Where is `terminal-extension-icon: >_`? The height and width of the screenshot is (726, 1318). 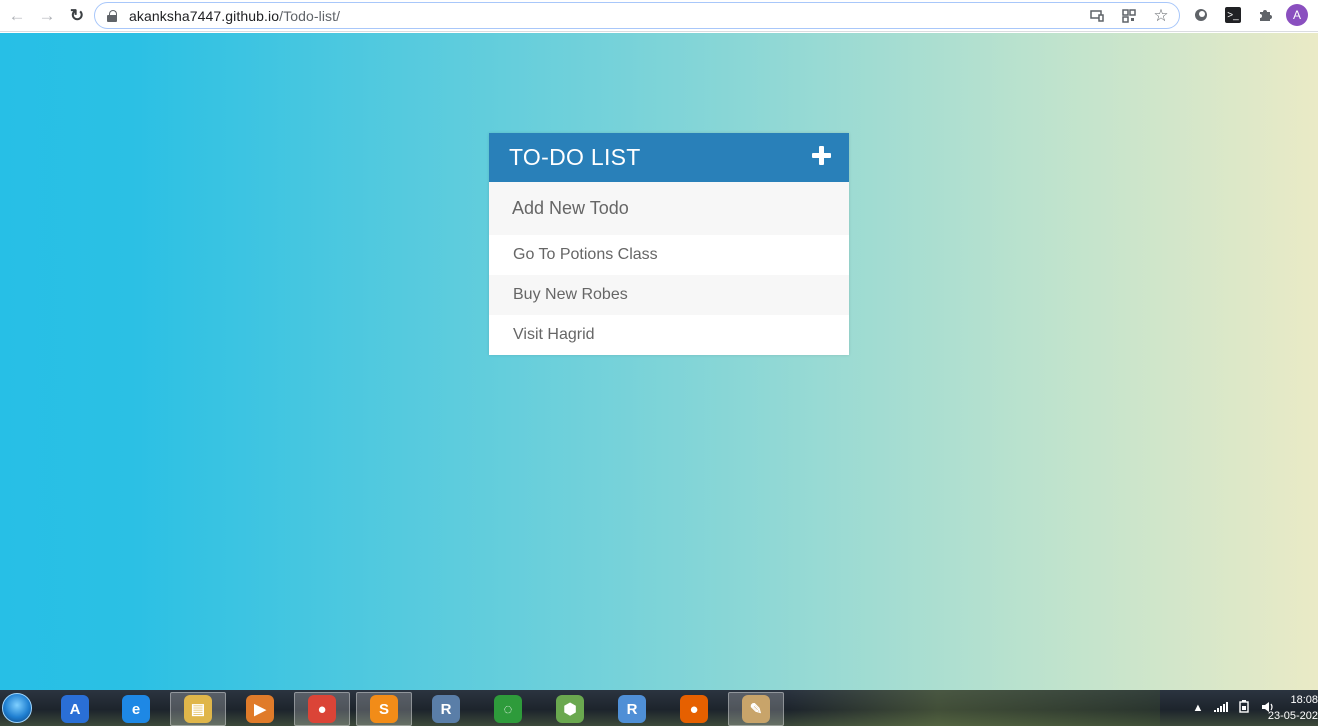 terminal-extension-icon: >_ is located at coordinates (1233, 15).